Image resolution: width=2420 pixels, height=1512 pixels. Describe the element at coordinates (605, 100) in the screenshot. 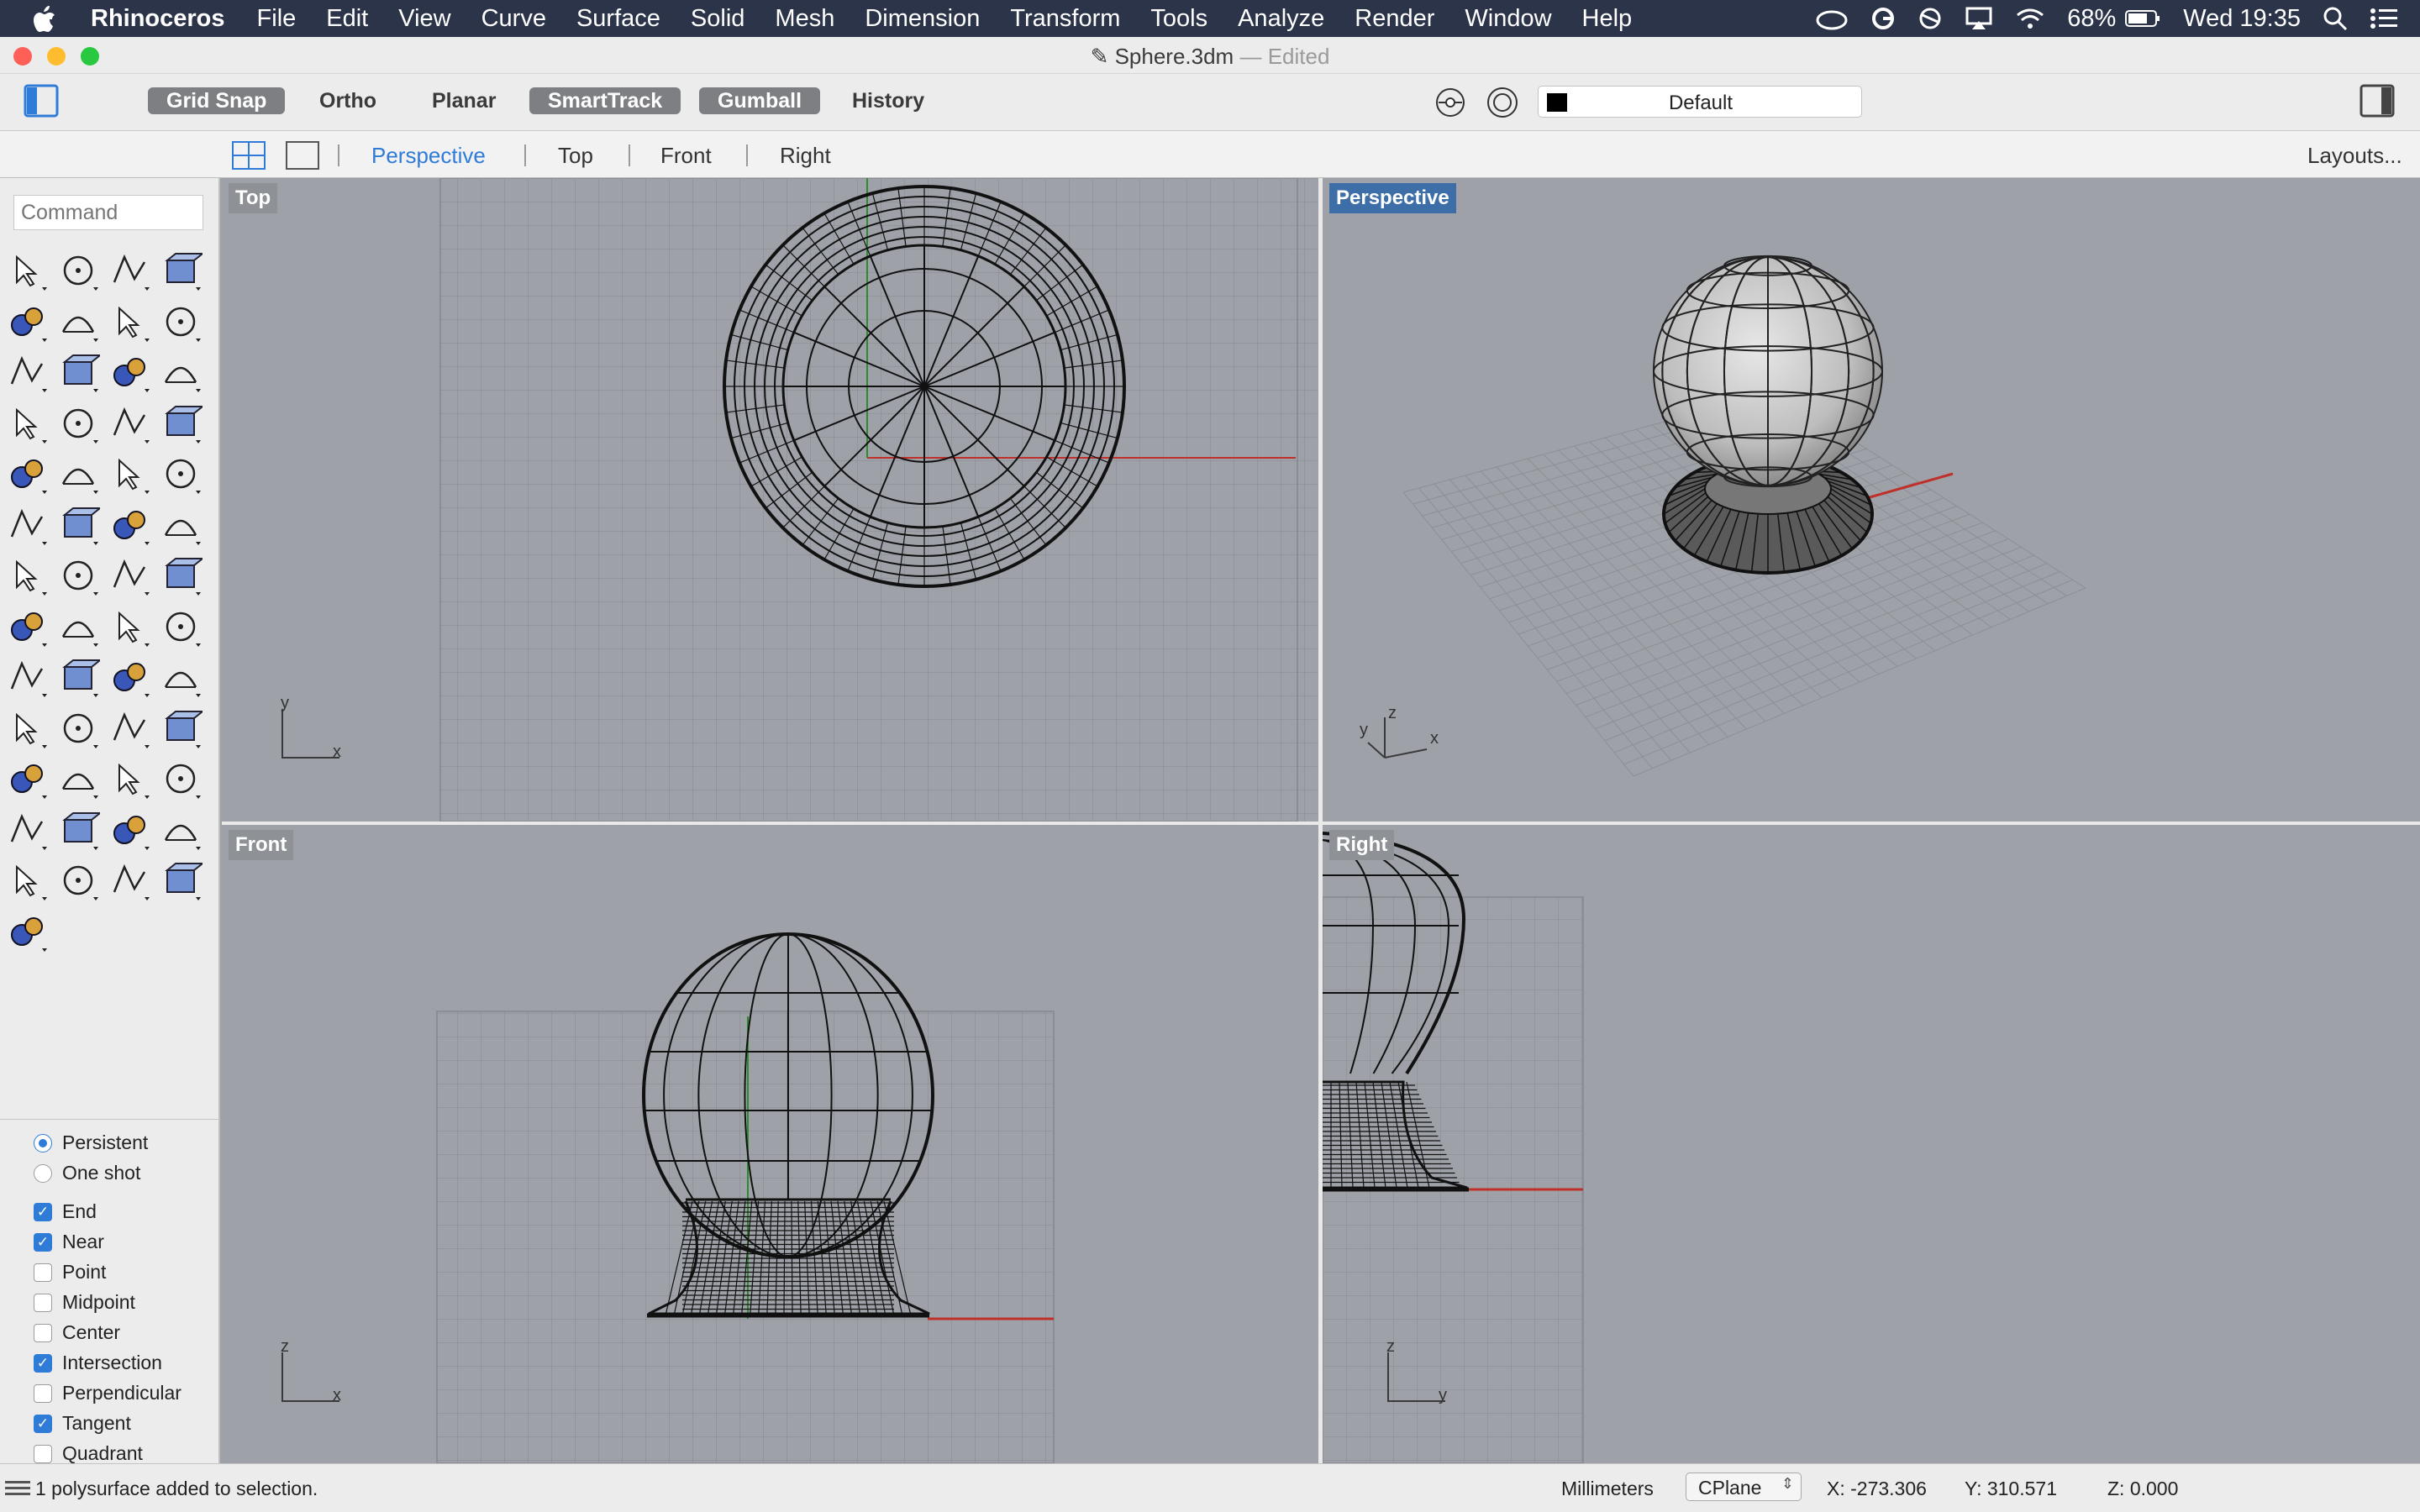

I see `smarttrack-toggle: SmartTrack` at that location.